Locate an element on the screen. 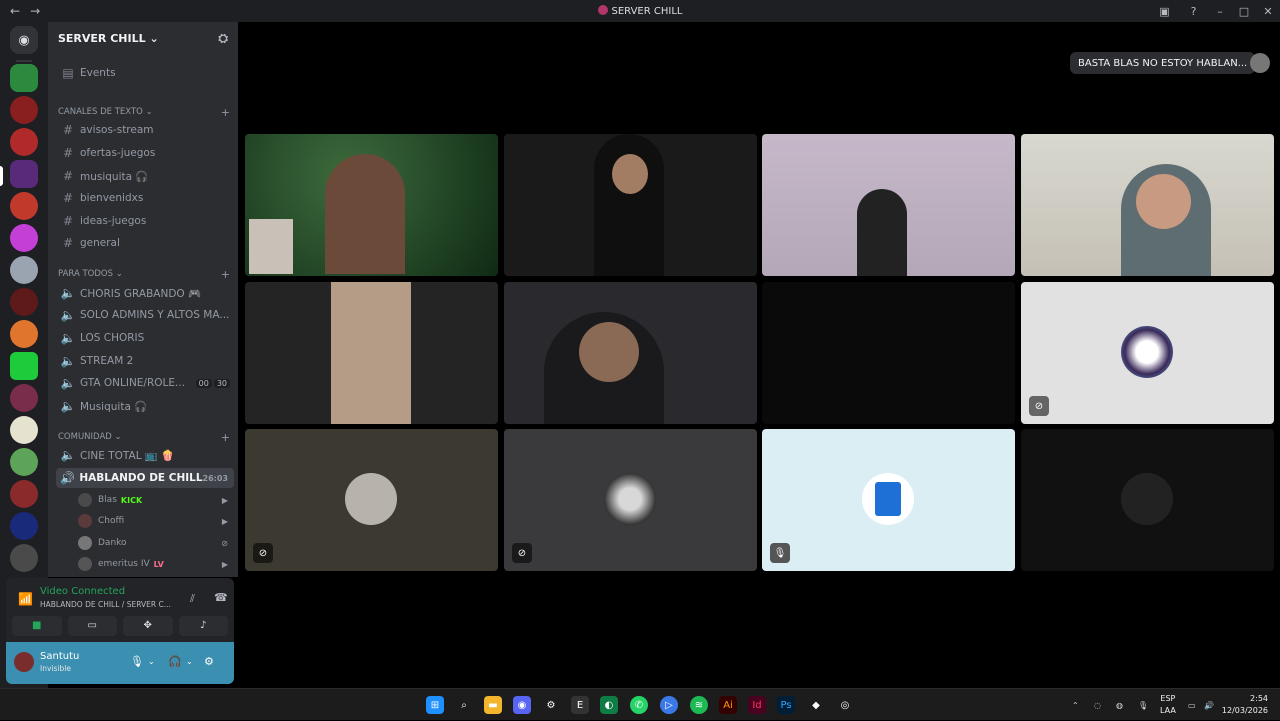  spotify-icon: ≋ is located at coordinates (699, 705).